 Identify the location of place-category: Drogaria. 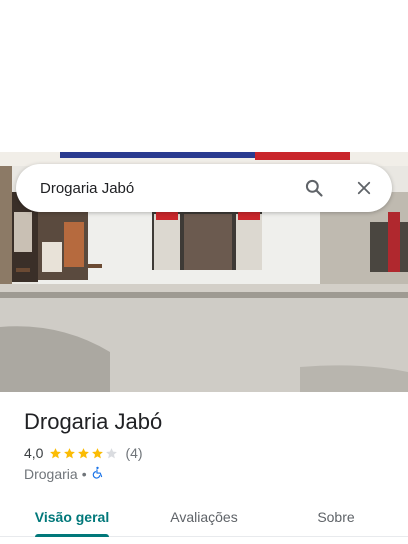
(51, 474).